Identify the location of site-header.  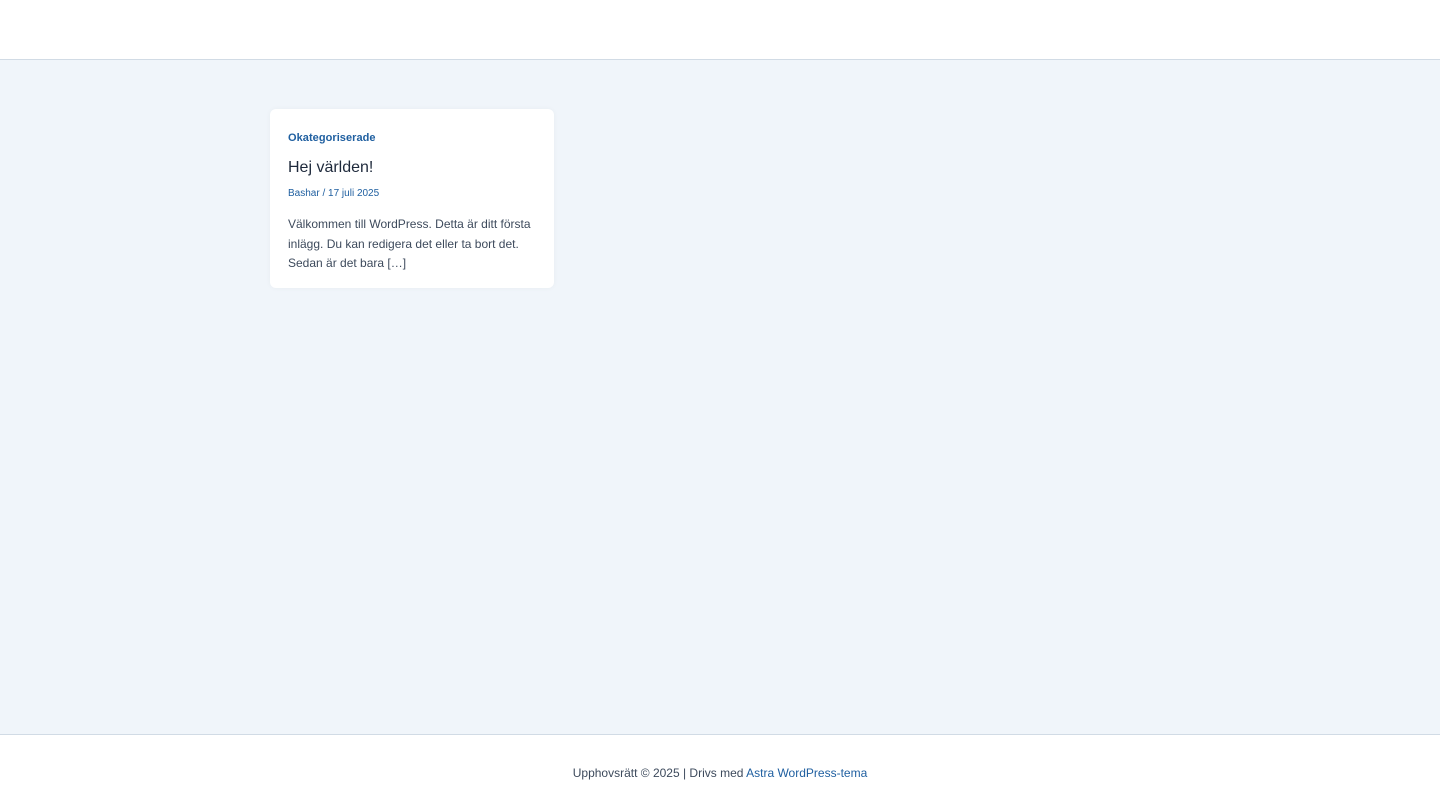
(720, 30).